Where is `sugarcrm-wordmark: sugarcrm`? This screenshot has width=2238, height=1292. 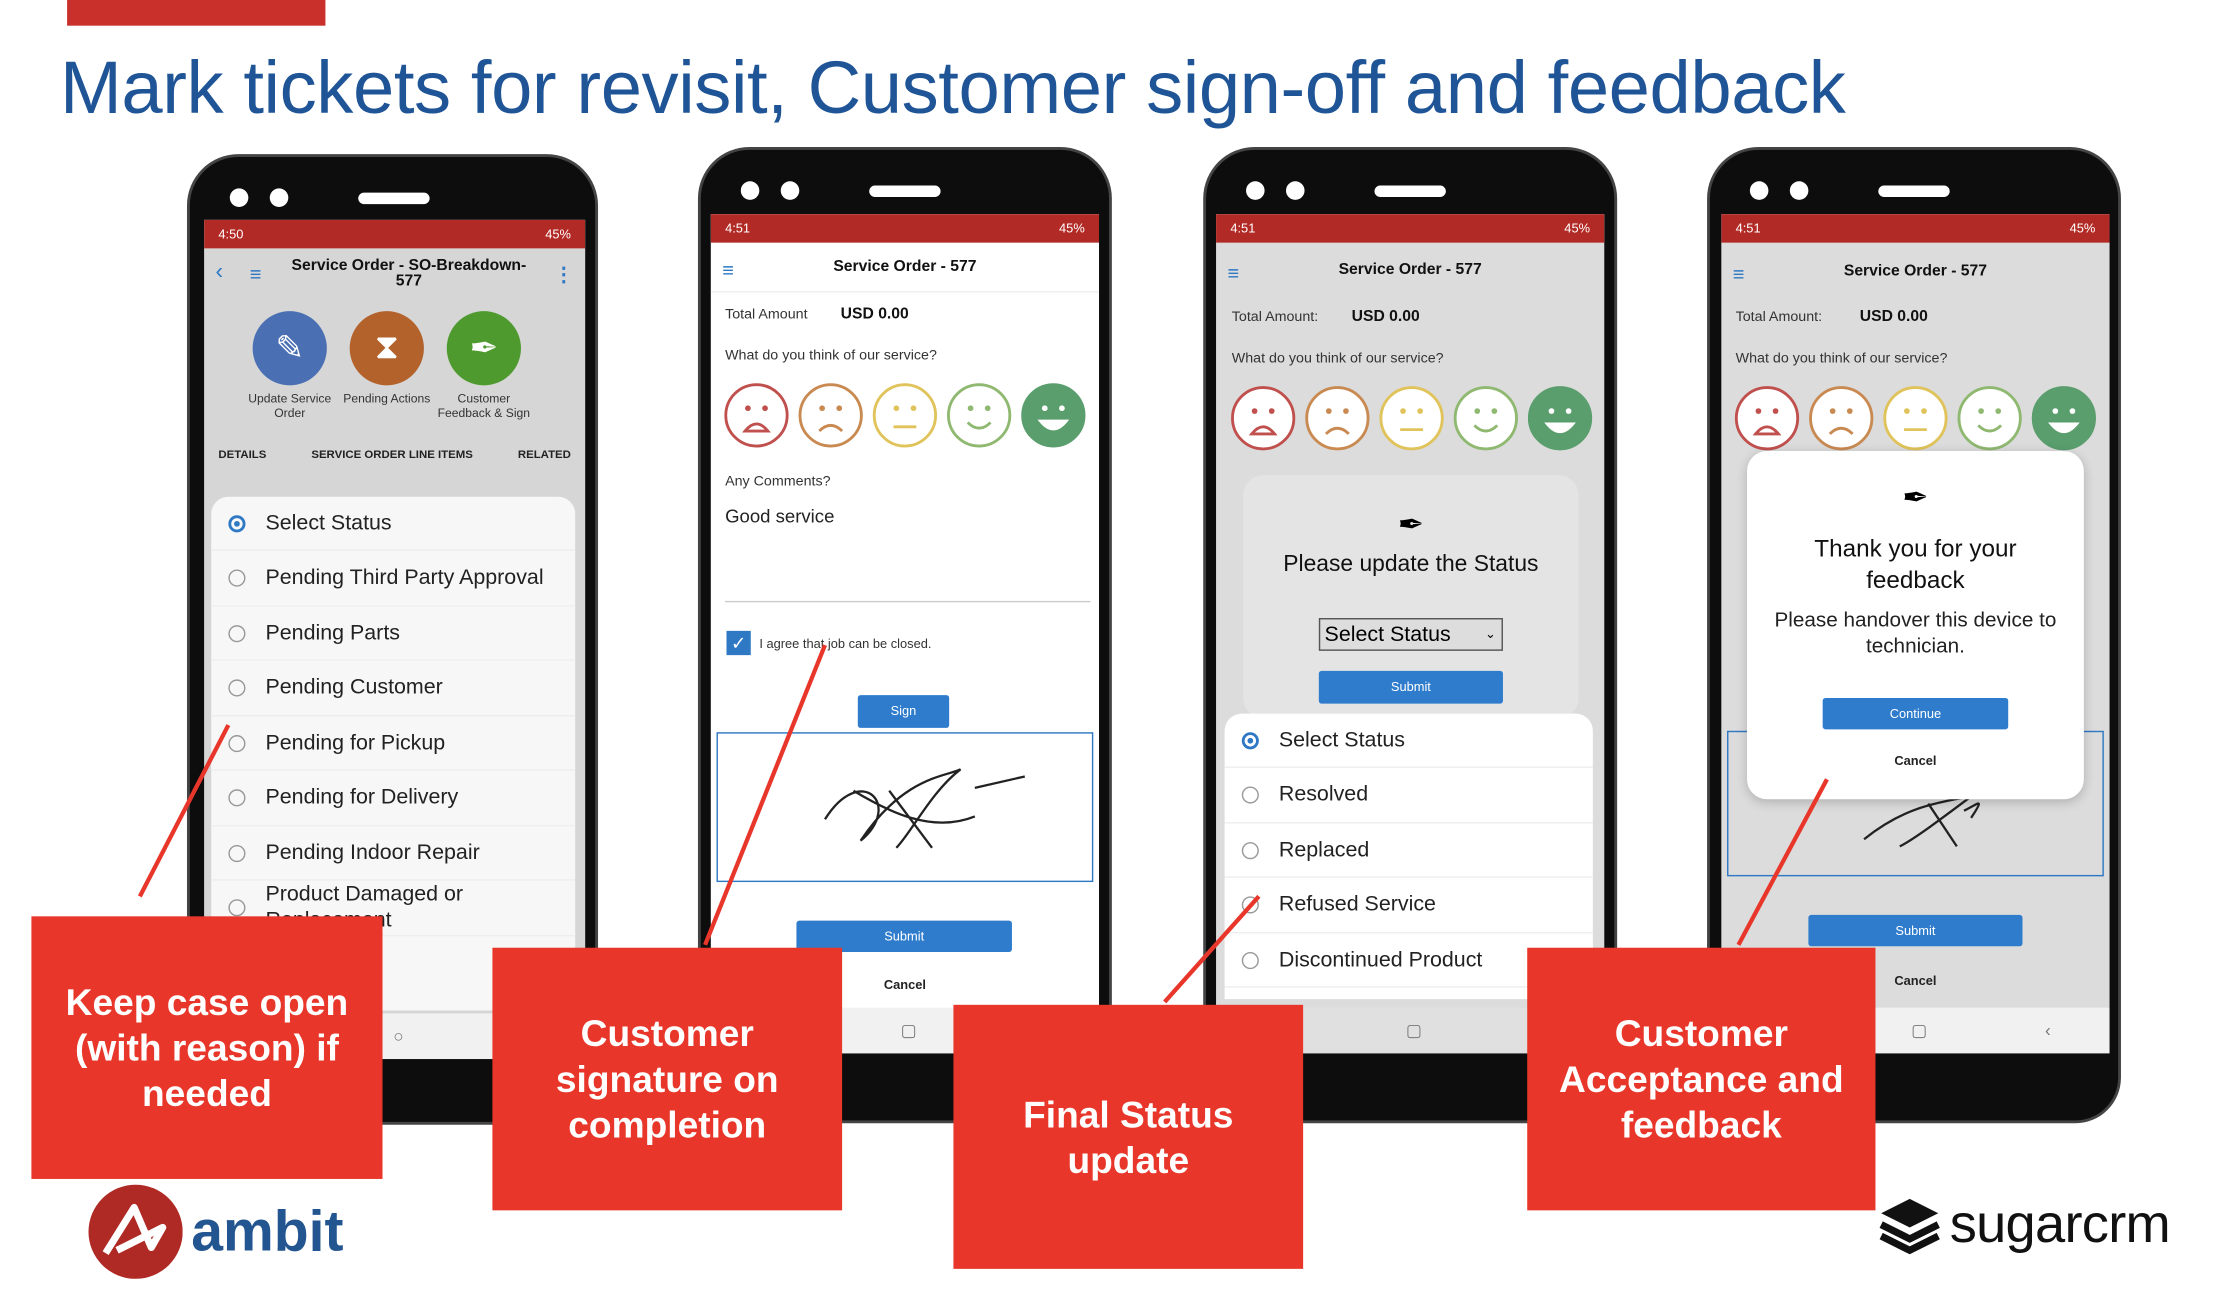
sugarcrm-wordmark: sugarcrm is located at coordinates (2060, 1223).